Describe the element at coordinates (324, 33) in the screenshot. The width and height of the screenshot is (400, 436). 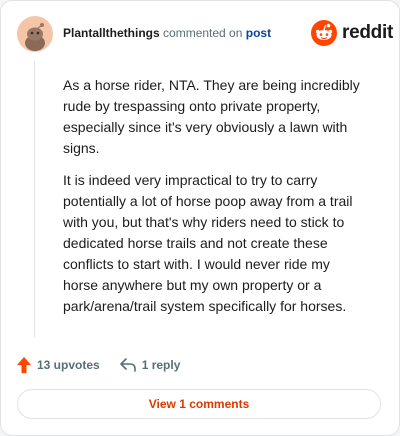
I see `reddit-logo-icon` at that location.